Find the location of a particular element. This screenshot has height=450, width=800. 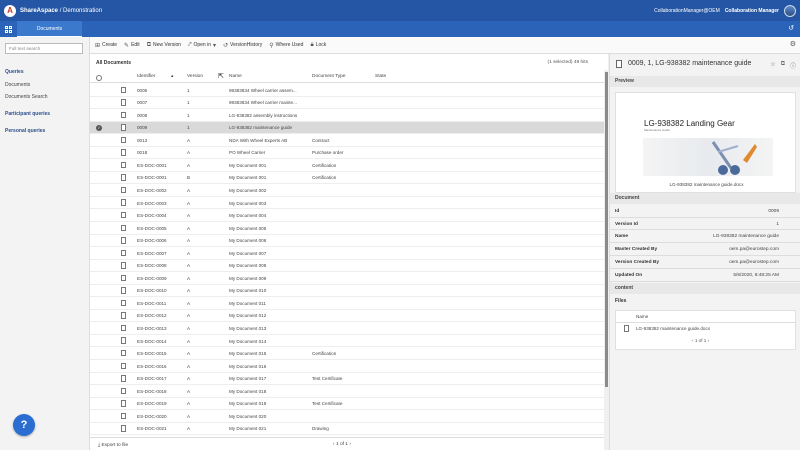

detail-title: 0009, 1, LG-938382 maintenance guide is located at coordinates (690, 63).